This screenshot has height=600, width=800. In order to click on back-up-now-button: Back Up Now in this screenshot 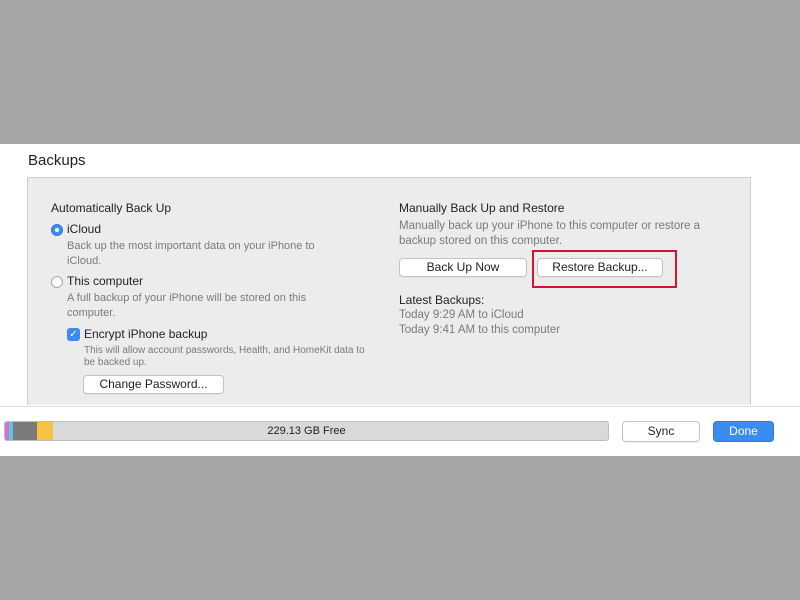, I will do `click(463, 267)`.